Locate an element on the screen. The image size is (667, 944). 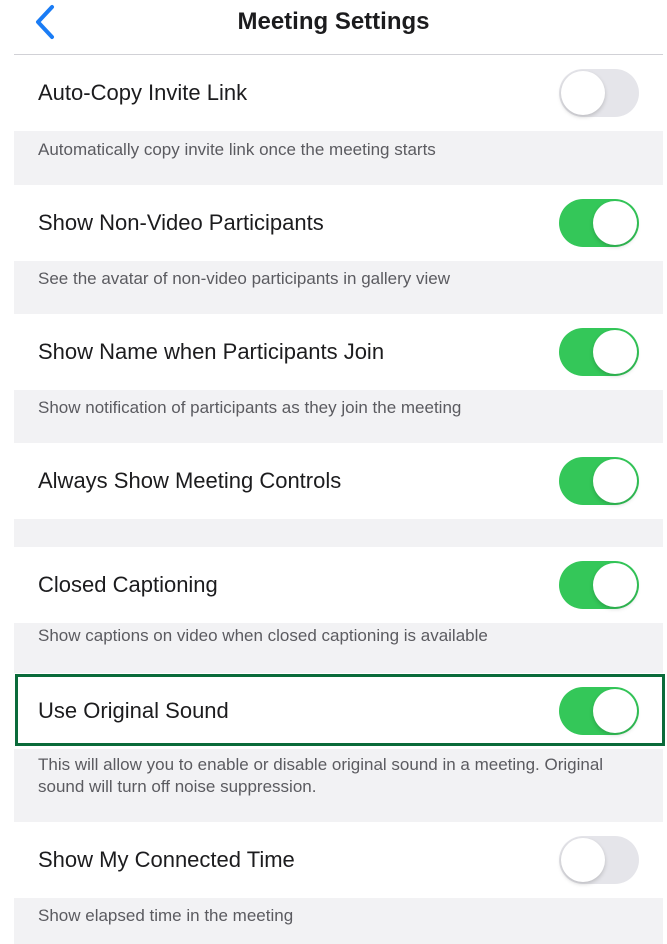
setting-description: Show elapsed time in the meeting is located at coordinates (166, 915).